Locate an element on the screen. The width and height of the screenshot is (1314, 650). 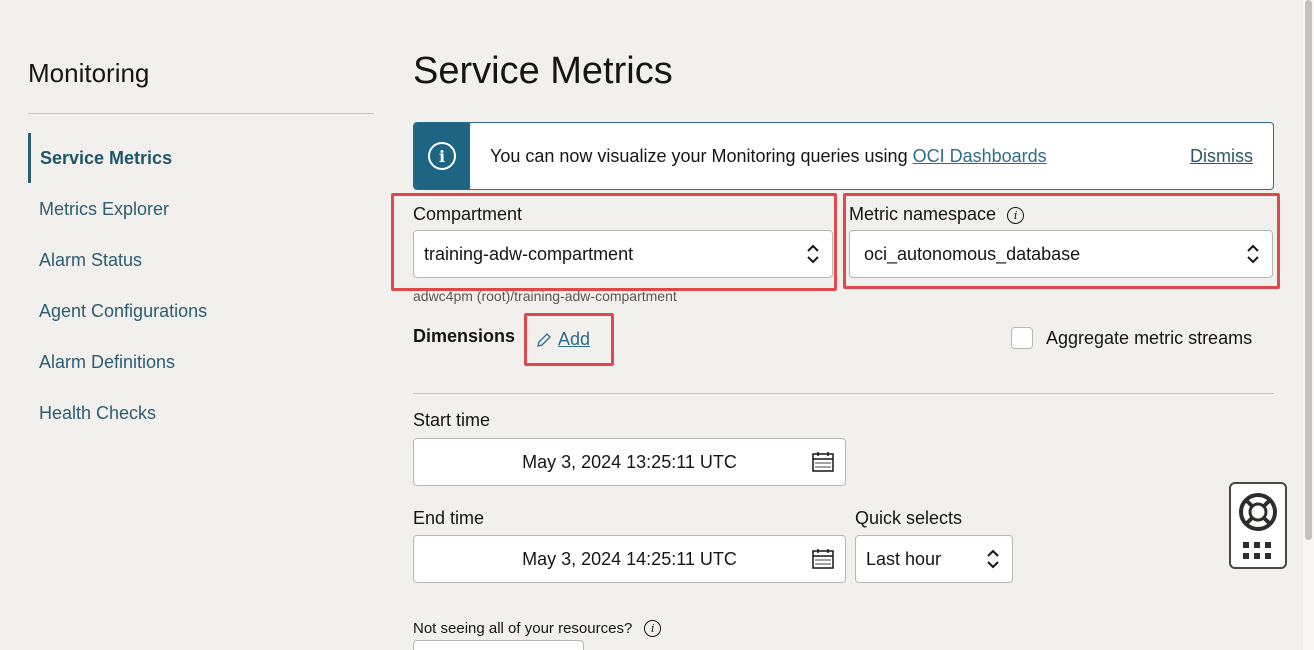
quick-selects-value: Last hour is located at coordinates (904, 558).